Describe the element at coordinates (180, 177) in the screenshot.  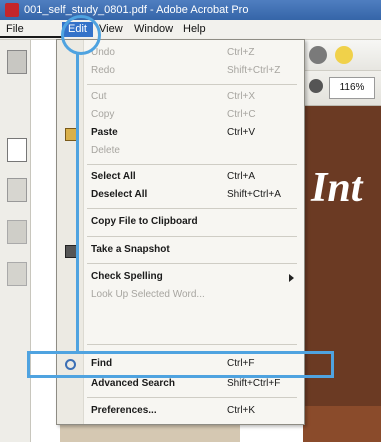
I see `menu-item-select-all: Select All Ctrl+A` at that location.